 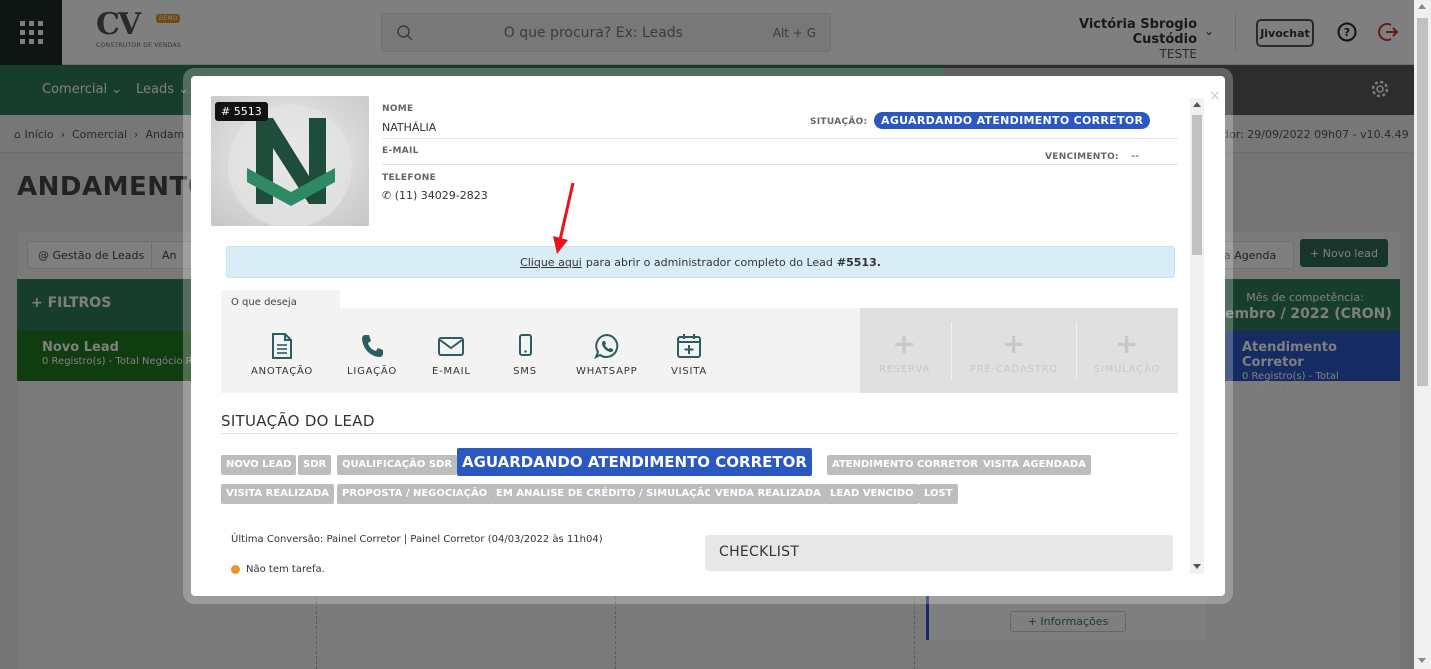 I want to click on telefone-field: ✆ (11) 34029-2823, so click(x=435, y=195).